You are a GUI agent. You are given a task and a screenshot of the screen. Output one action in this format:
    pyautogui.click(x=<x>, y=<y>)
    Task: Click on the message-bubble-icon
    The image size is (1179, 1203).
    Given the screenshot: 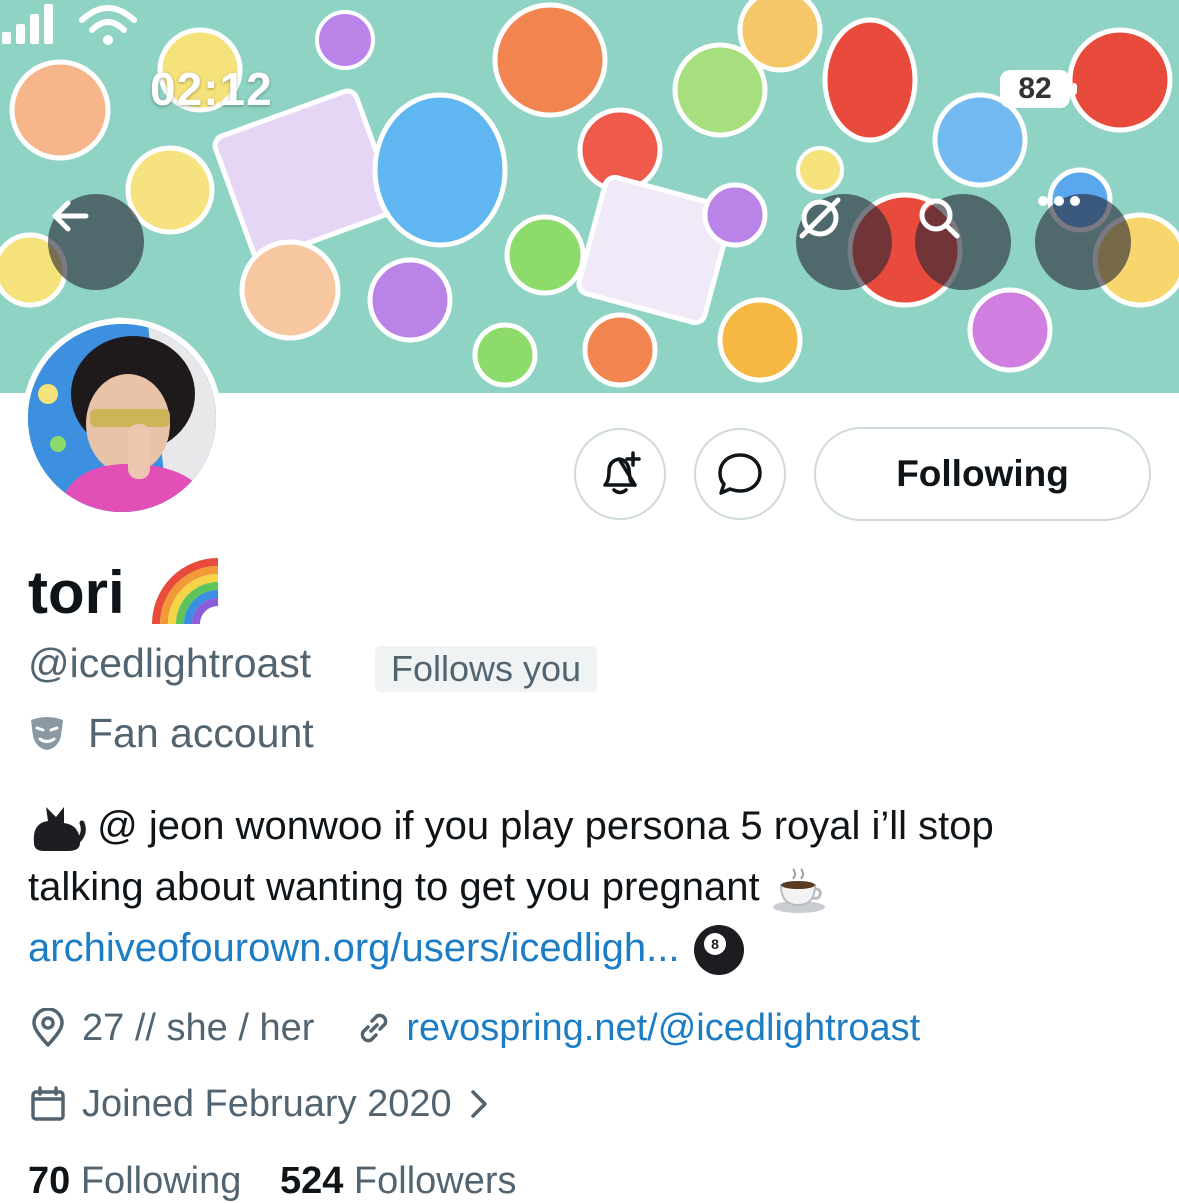 What is the action you would take?
    pyautogui.click(x=740, y=474)
    